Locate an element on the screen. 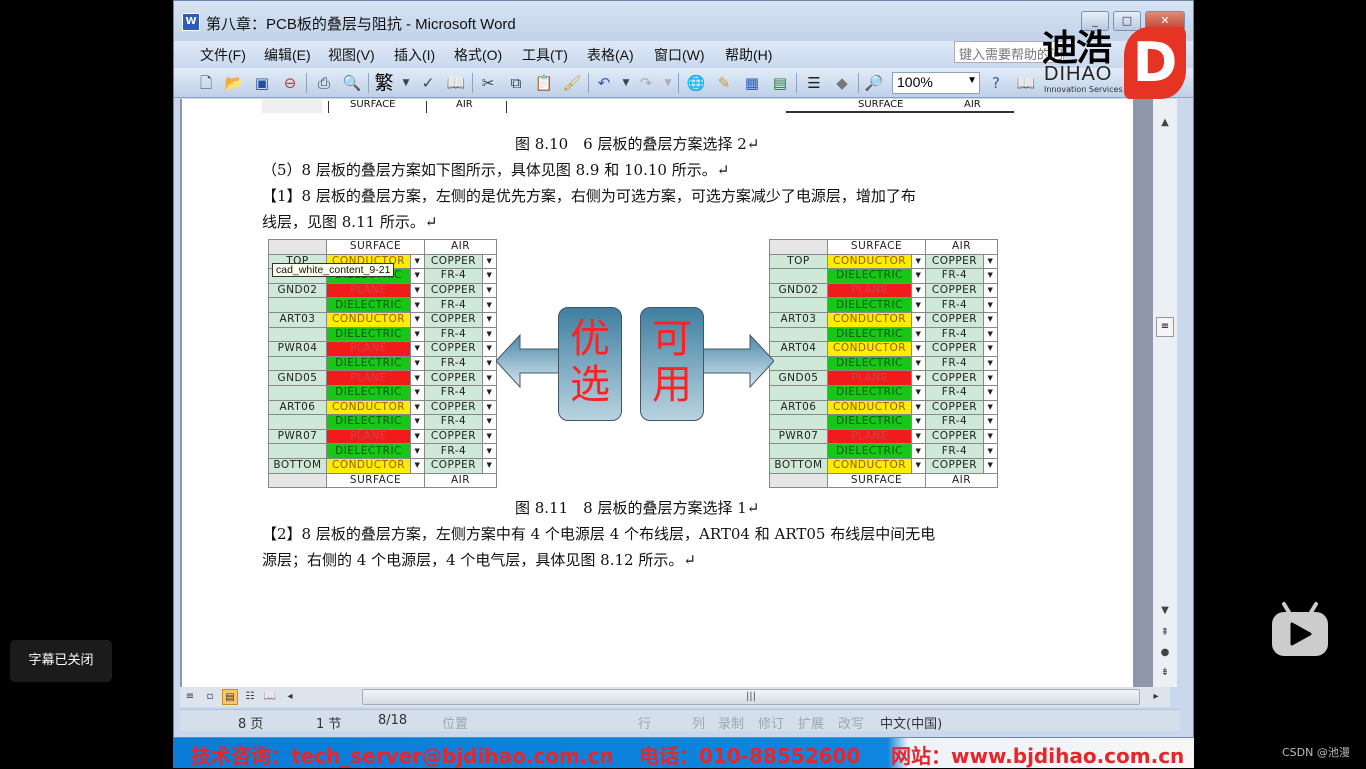 The image size is (1366, 769). scroll-left-icon: ◂ is located at coordinates (290, 697).